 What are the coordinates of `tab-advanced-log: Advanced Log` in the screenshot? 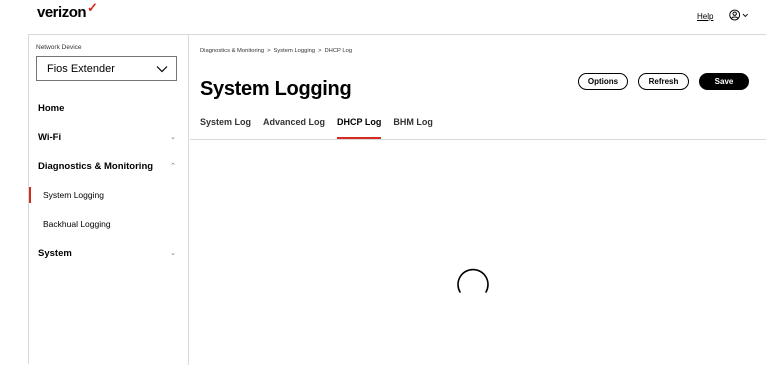 It's located at (294, 128).